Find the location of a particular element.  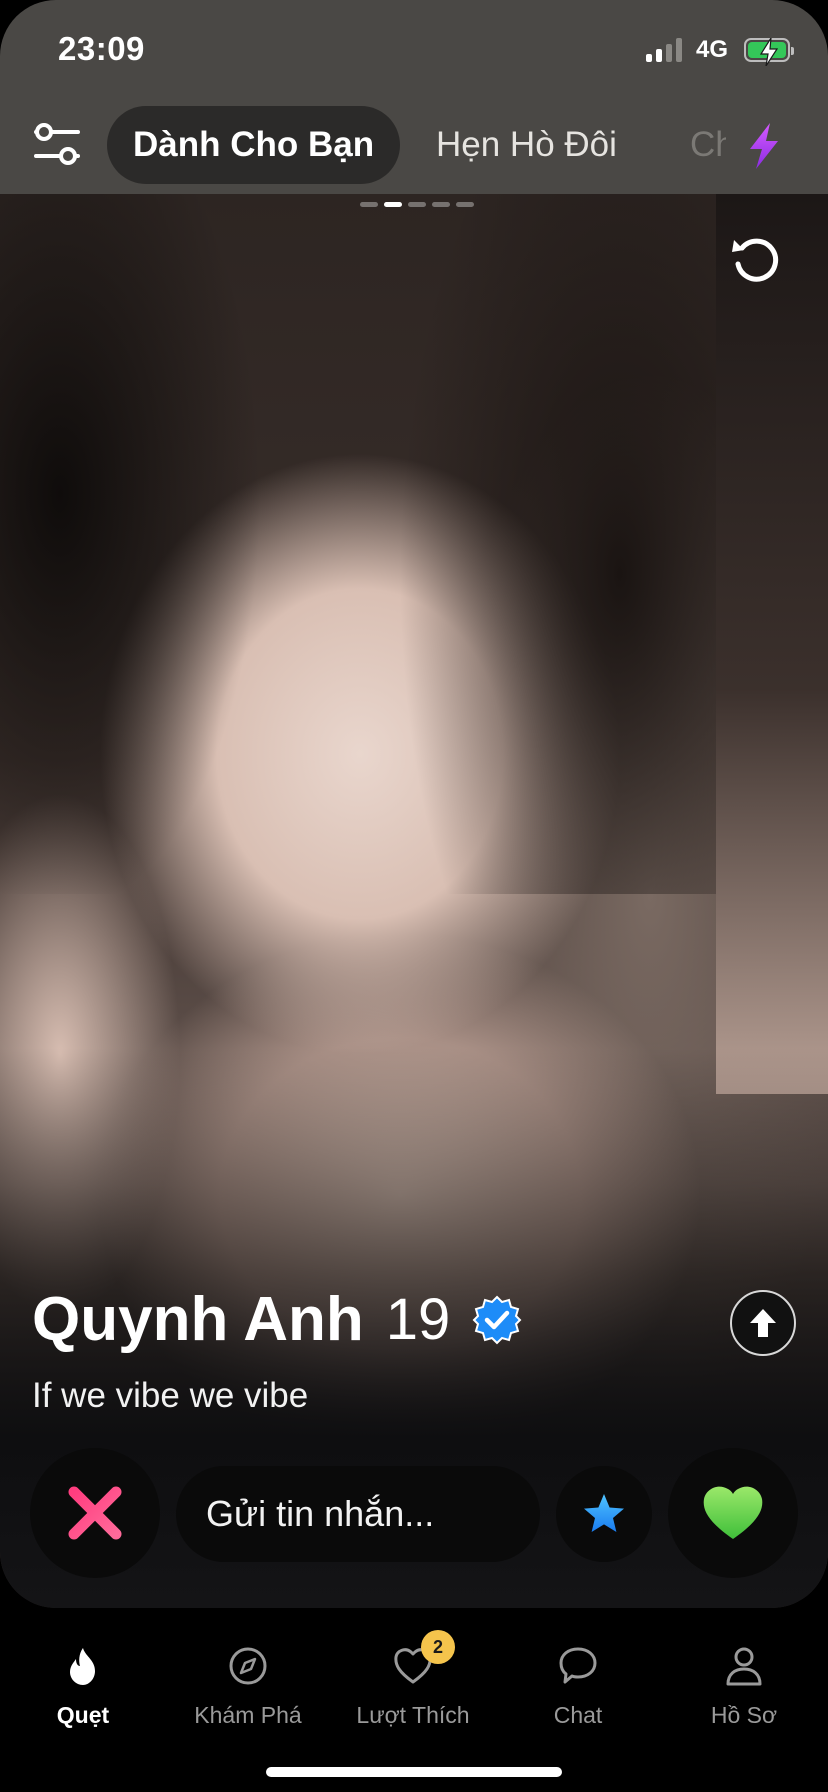

nav-label: Lượt Thích is located at coordinates (413, 1715).